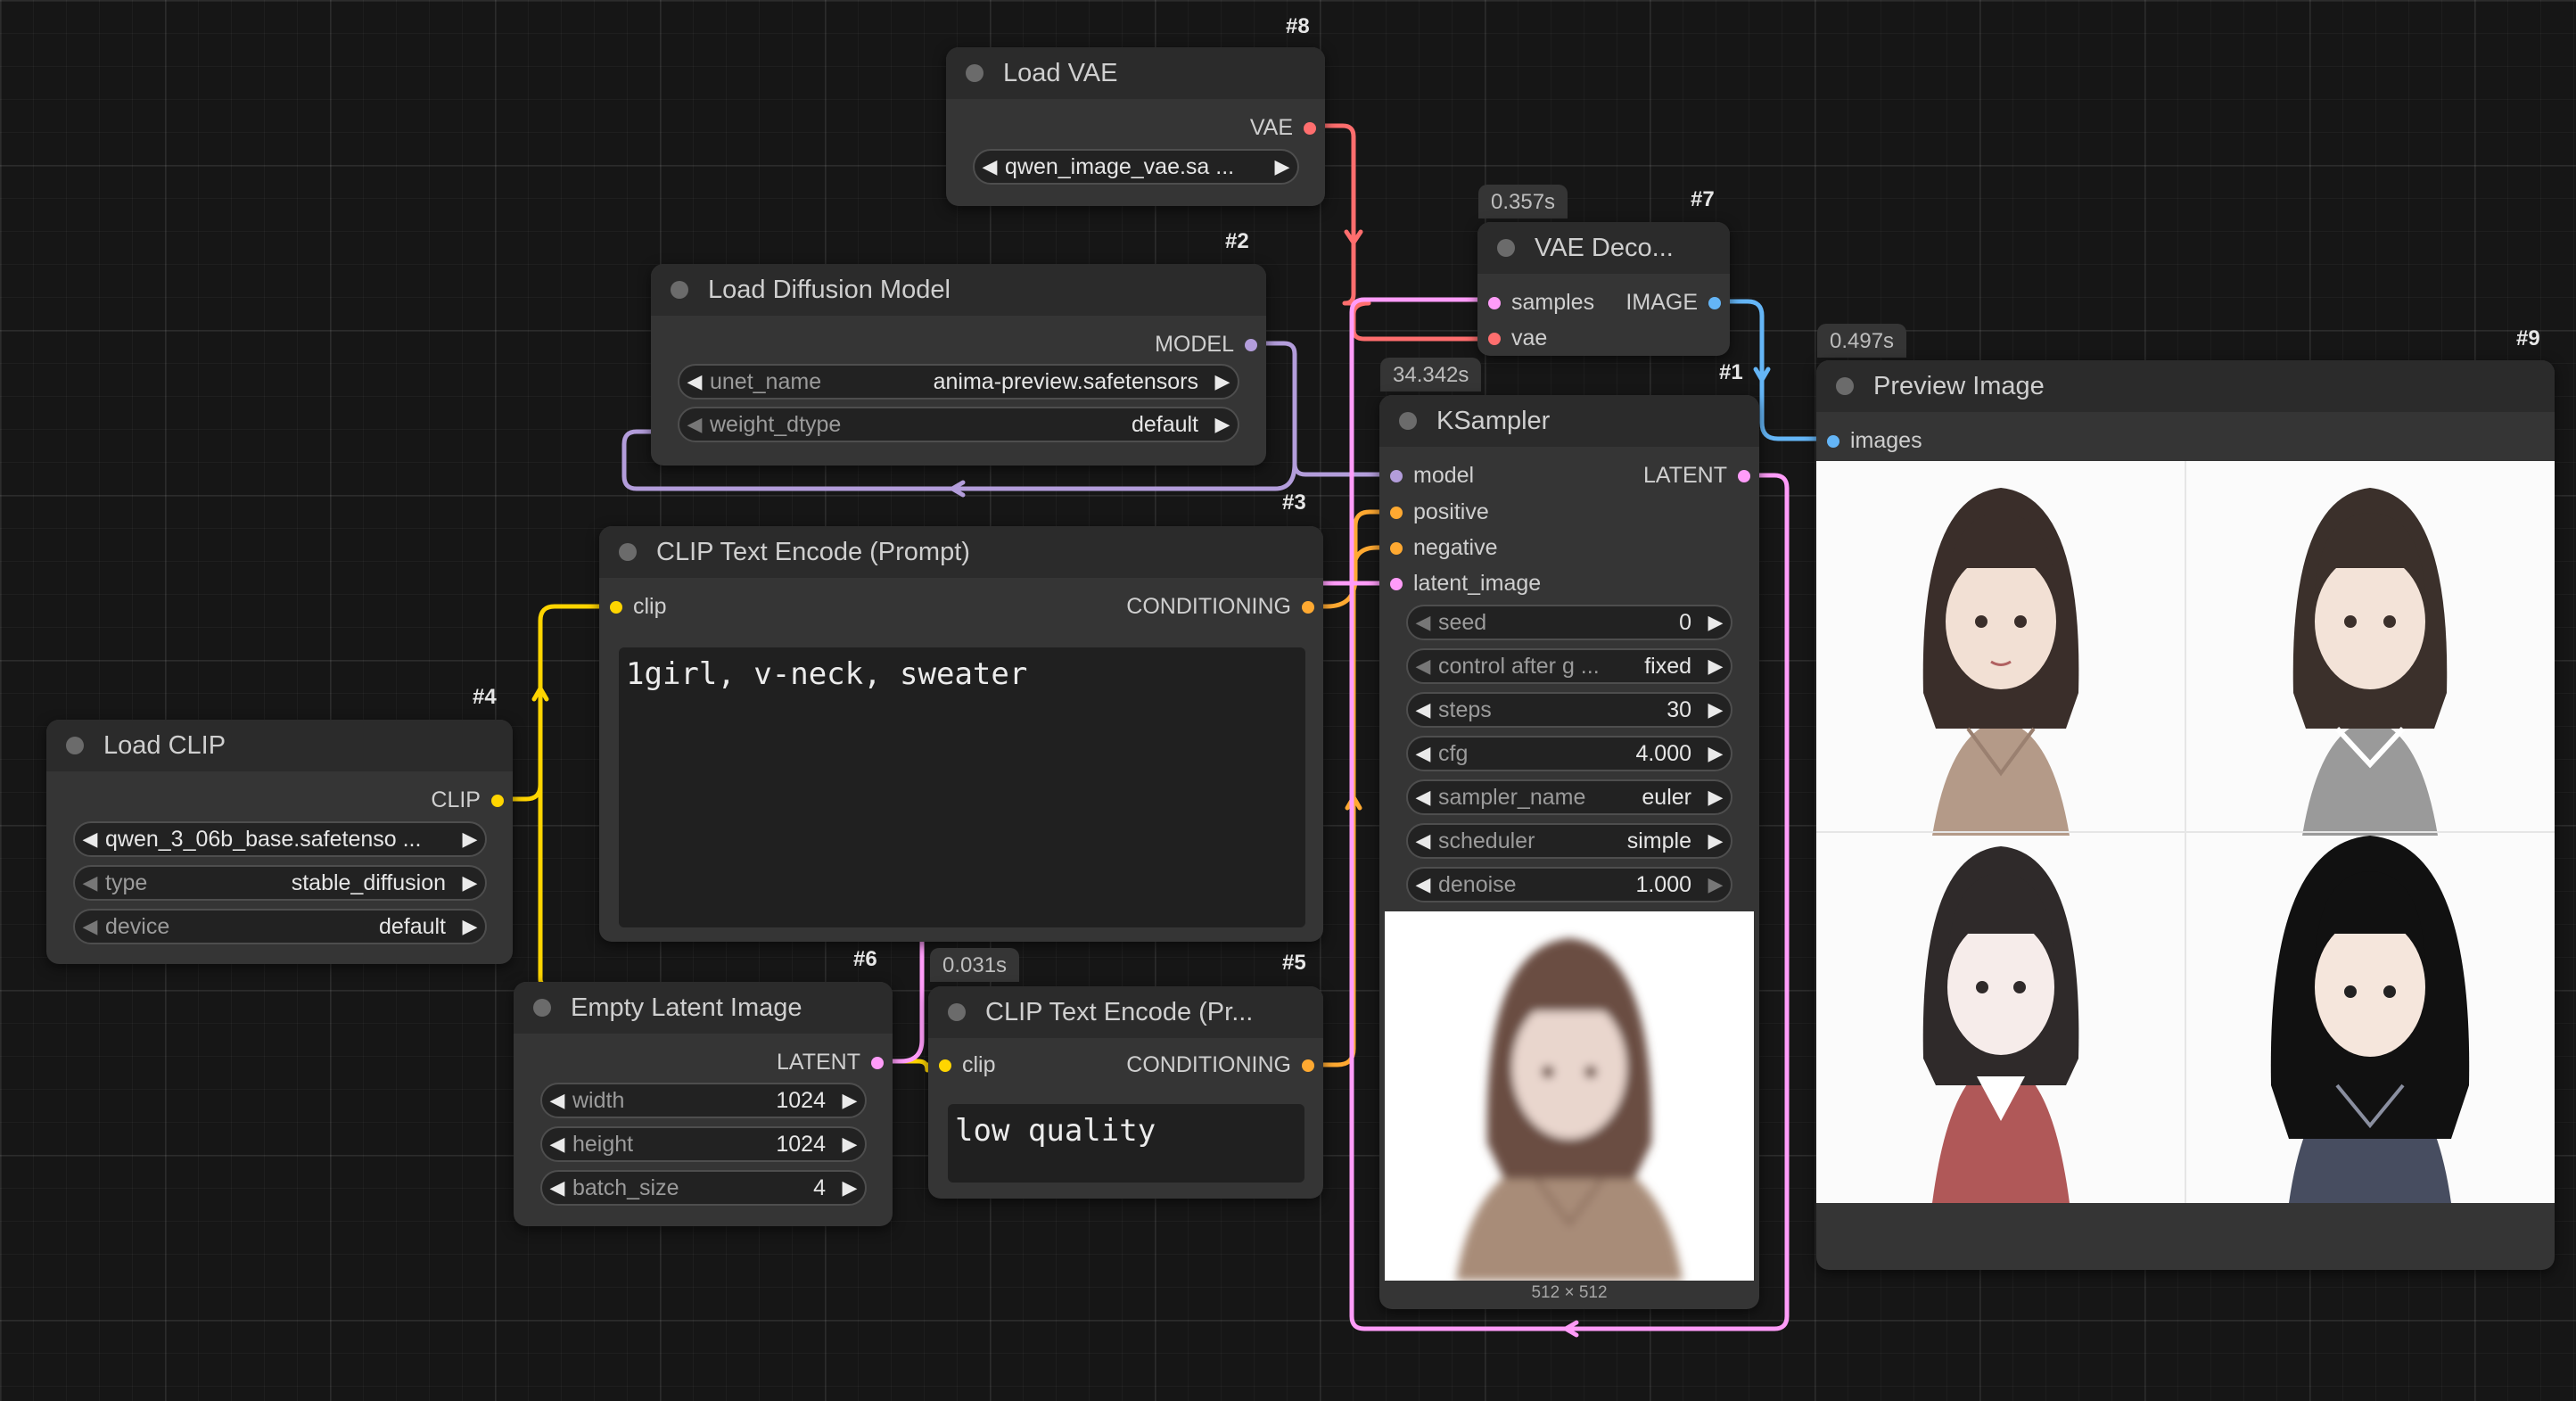 The height and width of the screenshot is (1401, 2576). What do you see at coordinates (1673, 303) in the screenshot?
I see `output-image: IMAGE` at bounding box center [1673, 303].